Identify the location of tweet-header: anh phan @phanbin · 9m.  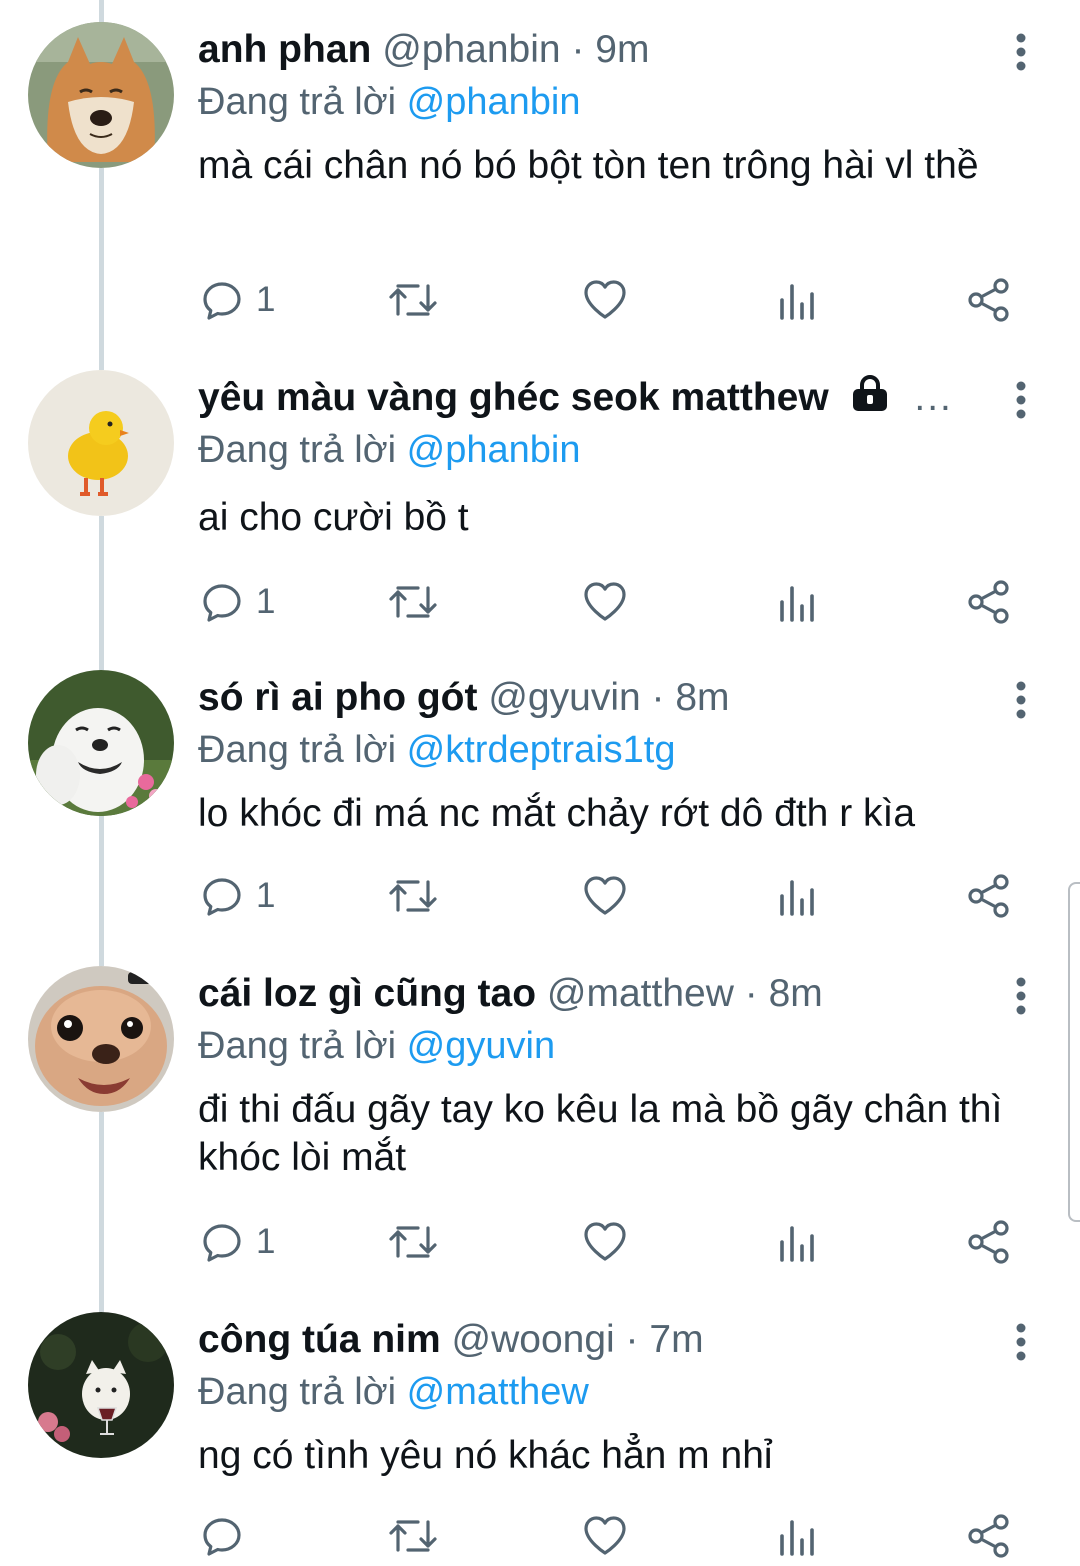
(584, 50).